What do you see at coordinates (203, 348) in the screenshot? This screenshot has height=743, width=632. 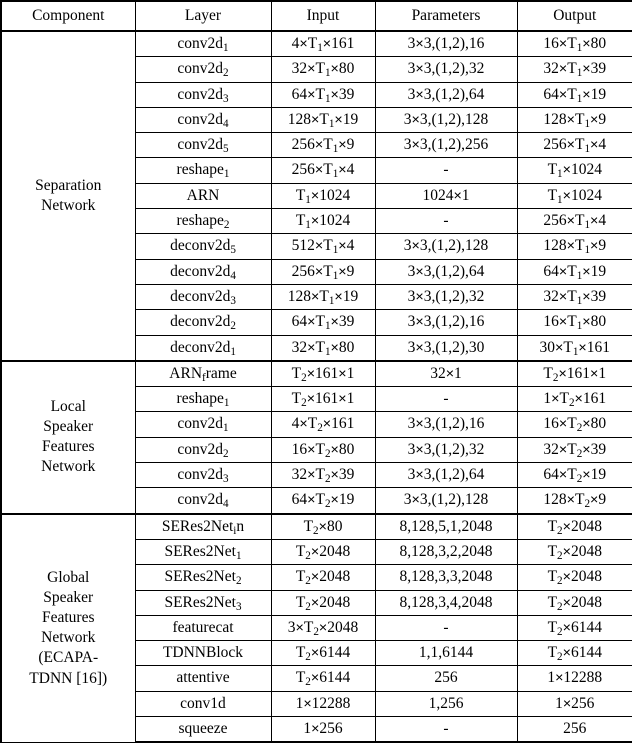 I see `layer-cell: deconv2d1` at bounding box center [203, 348].